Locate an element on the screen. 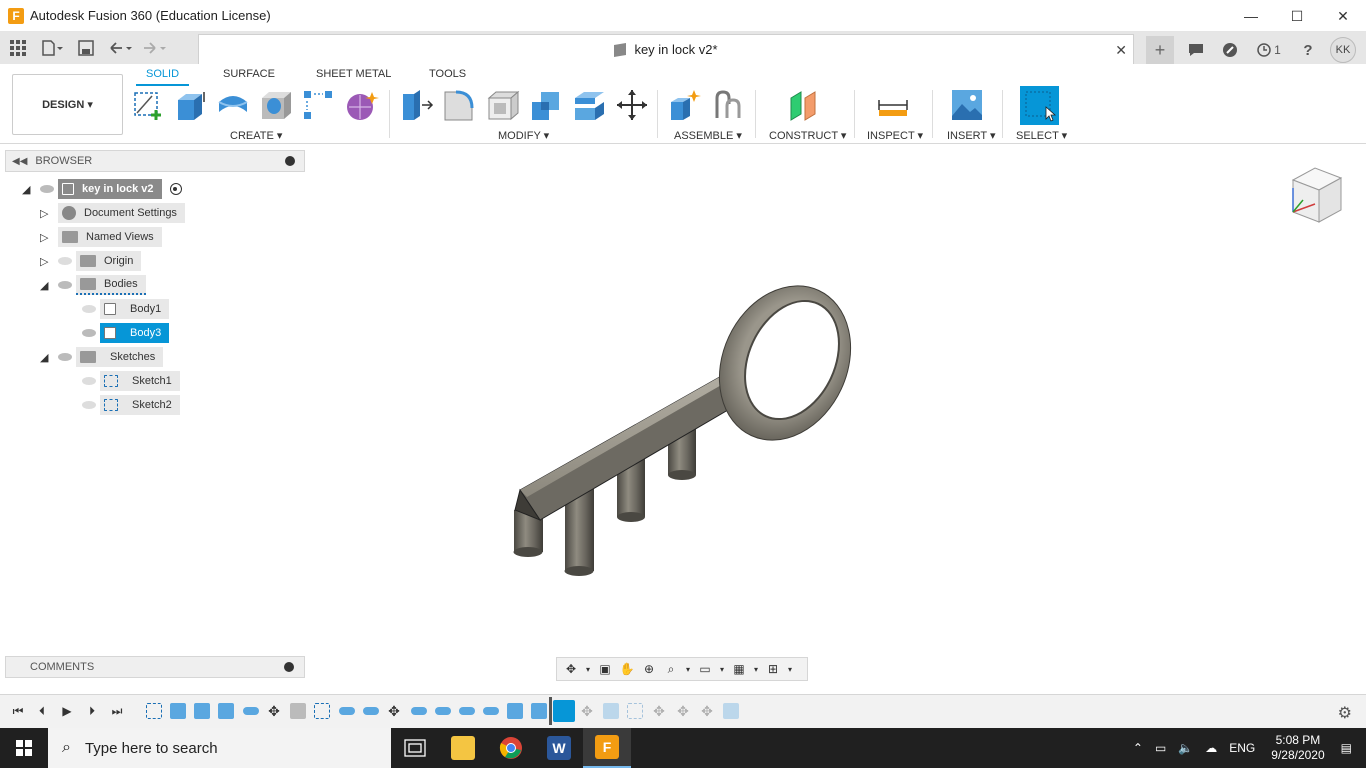 This screenshot has height=768, width=1366. combine-icon is located at coordinates (546, 105).